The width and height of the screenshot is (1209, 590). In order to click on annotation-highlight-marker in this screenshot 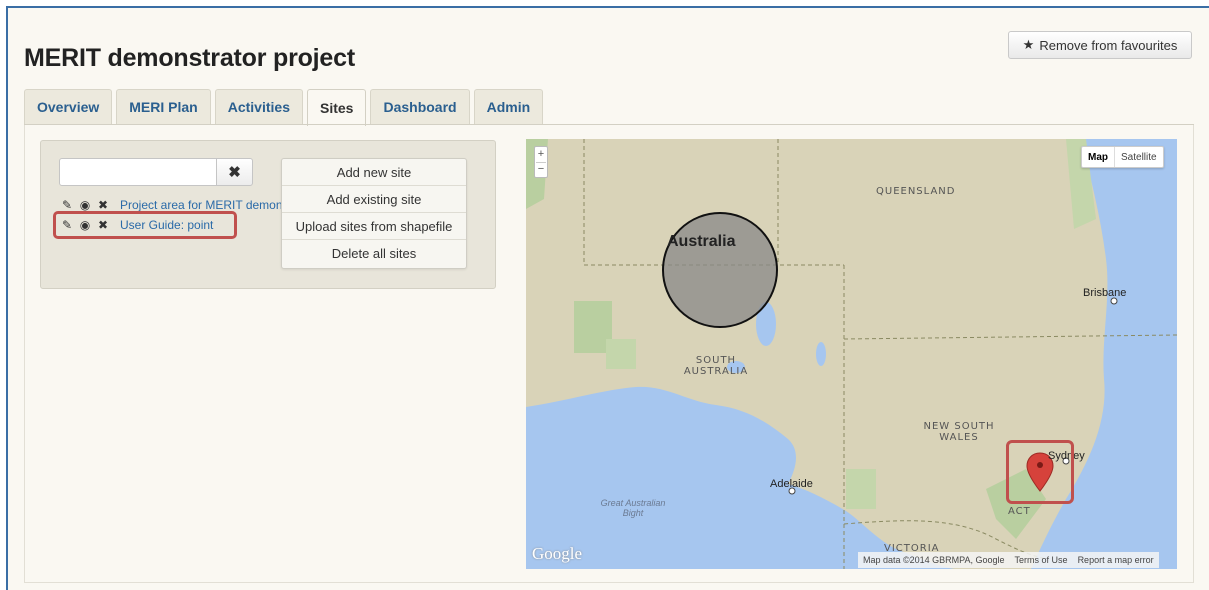, I will do `click(1040, 472)`.